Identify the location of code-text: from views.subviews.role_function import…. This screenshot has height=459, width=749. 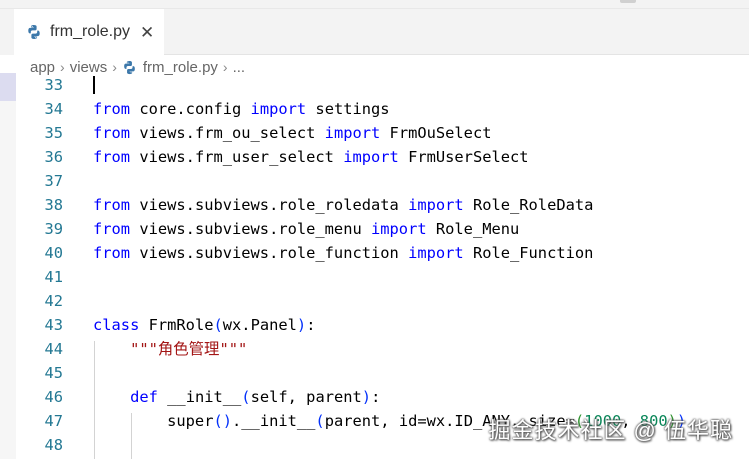
(343, 253).